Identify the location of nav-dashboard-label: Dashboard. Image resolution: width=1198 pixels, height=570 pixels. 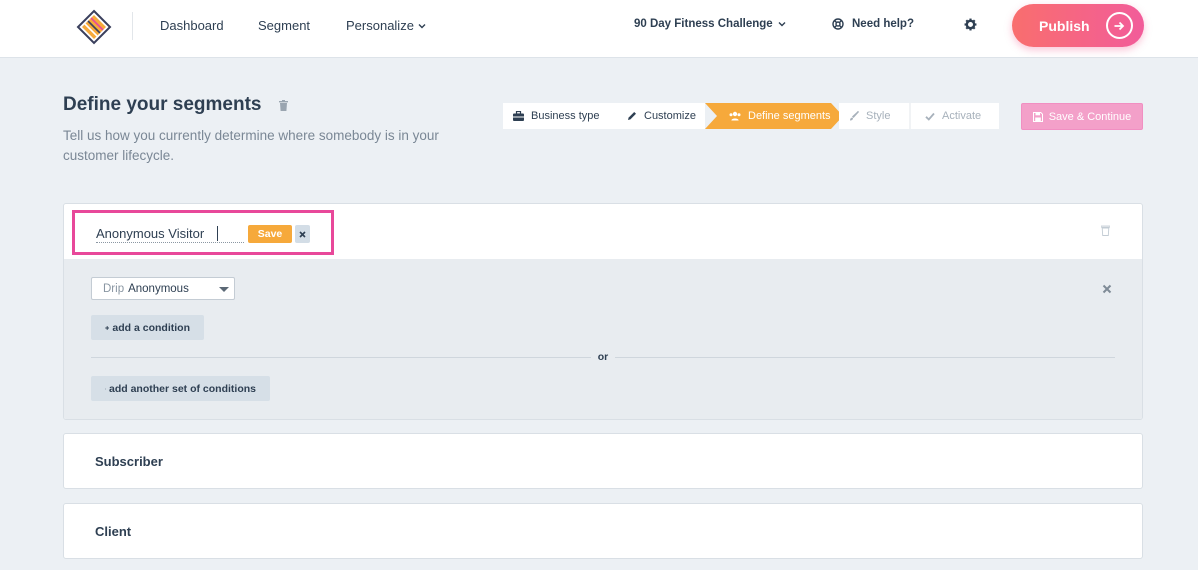
(192, 25).